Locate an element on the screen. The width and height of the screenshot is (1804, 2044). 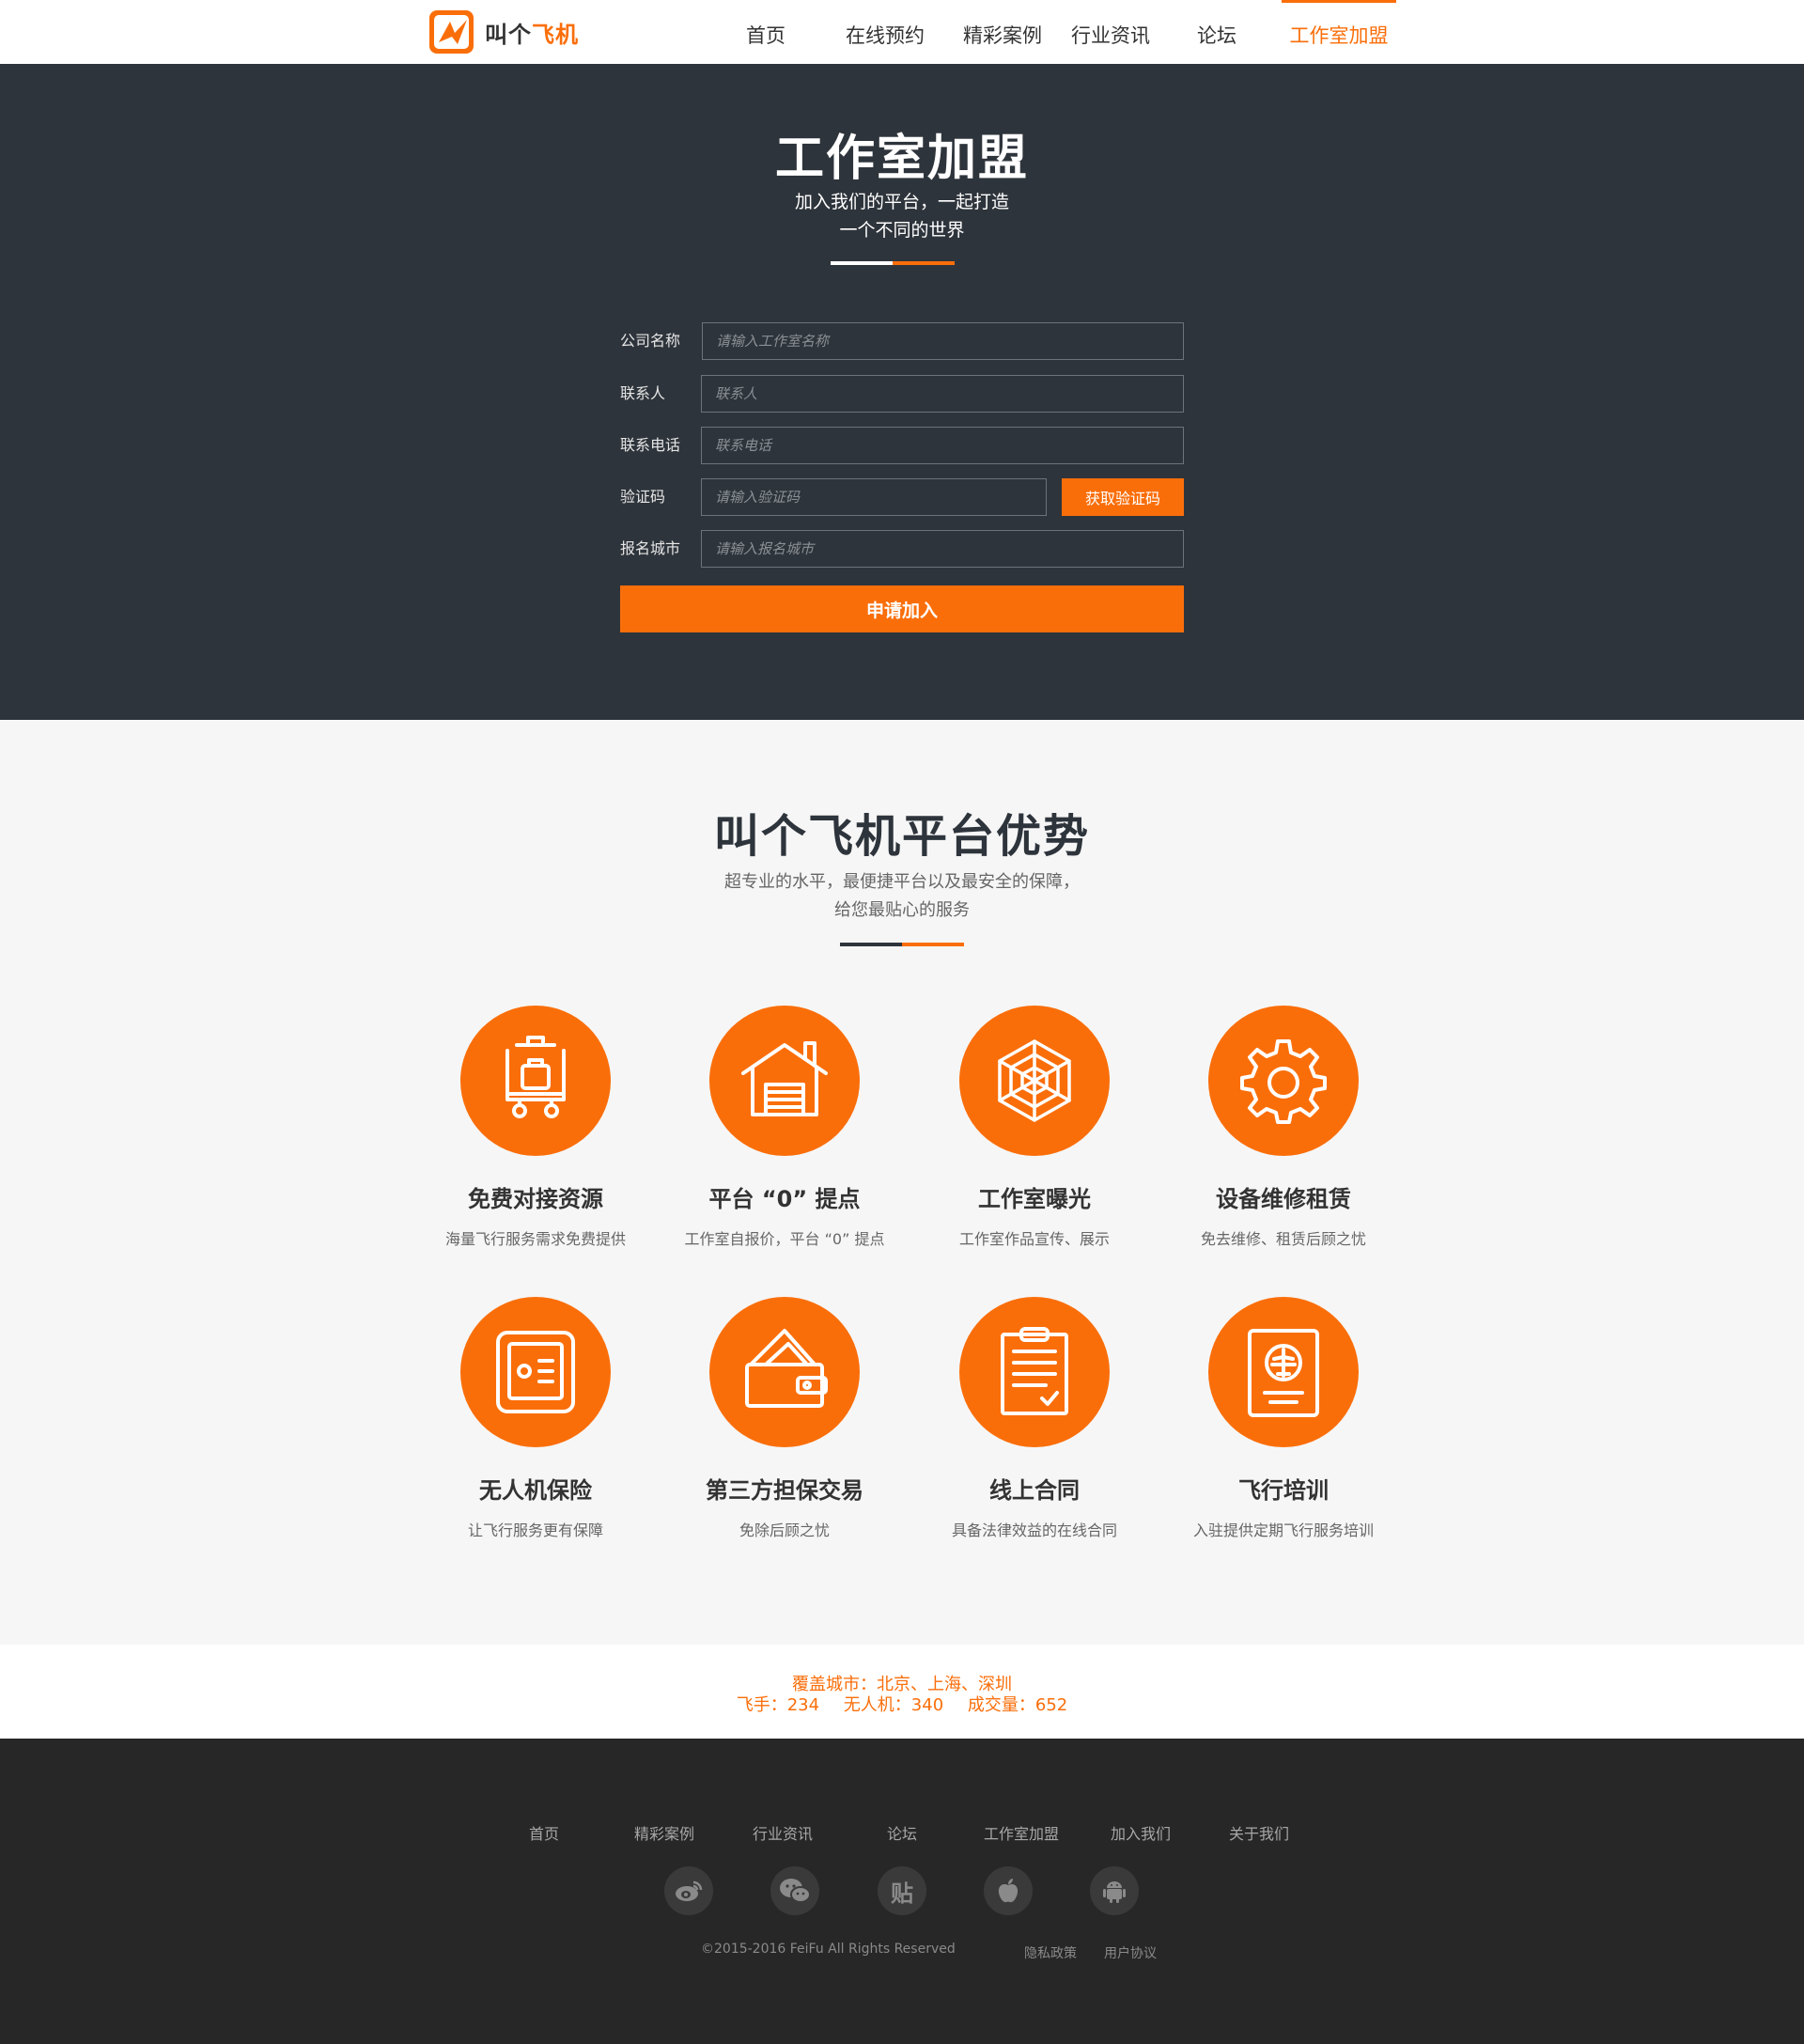
hero-subtitle: 加入我们的平台，一起打造 一个不同的世界 is located at coordinates (902, 216).